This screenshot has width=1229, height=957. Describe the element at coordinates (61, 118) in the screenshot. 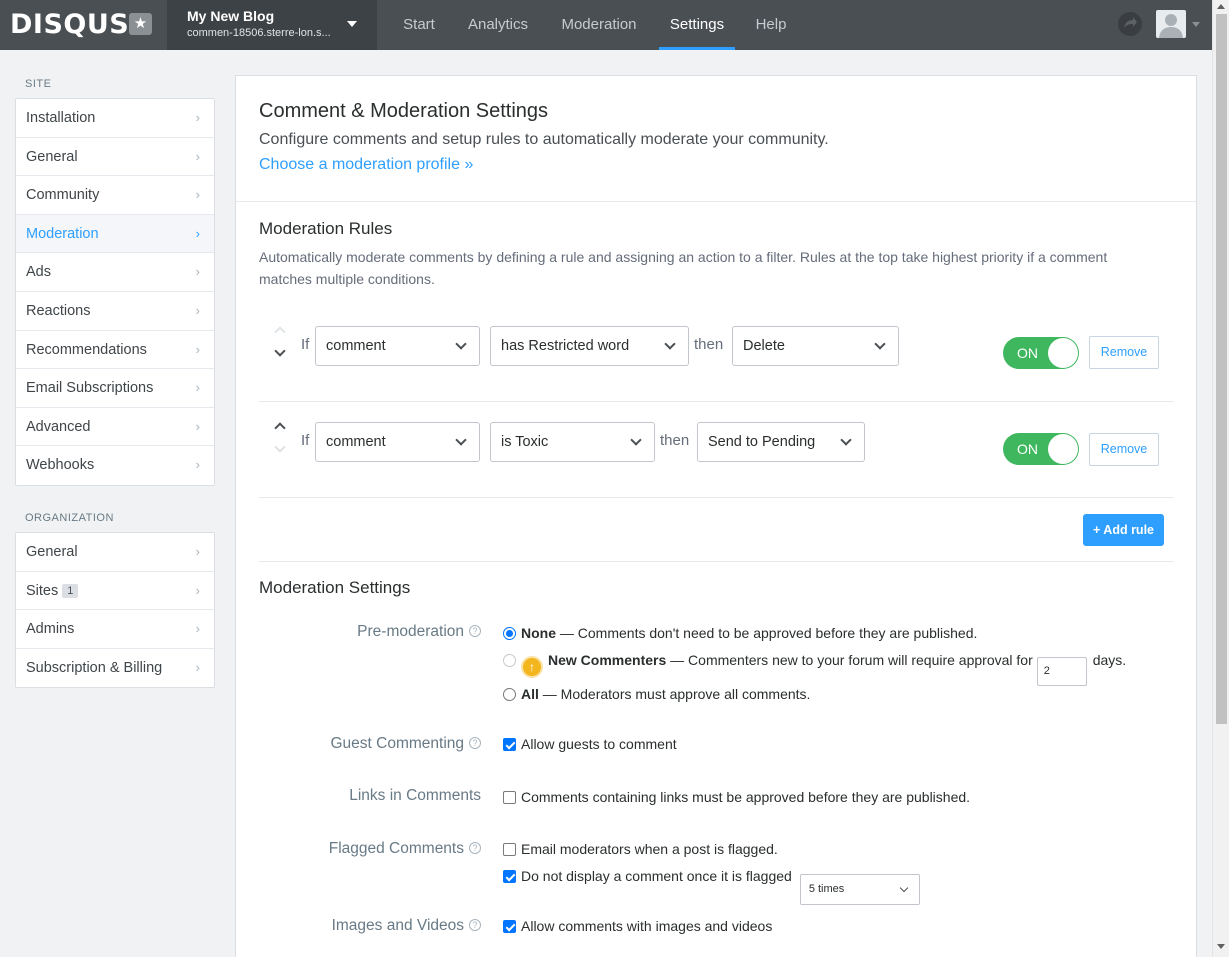

I see `sidebar-item-label: Installation` at that location.